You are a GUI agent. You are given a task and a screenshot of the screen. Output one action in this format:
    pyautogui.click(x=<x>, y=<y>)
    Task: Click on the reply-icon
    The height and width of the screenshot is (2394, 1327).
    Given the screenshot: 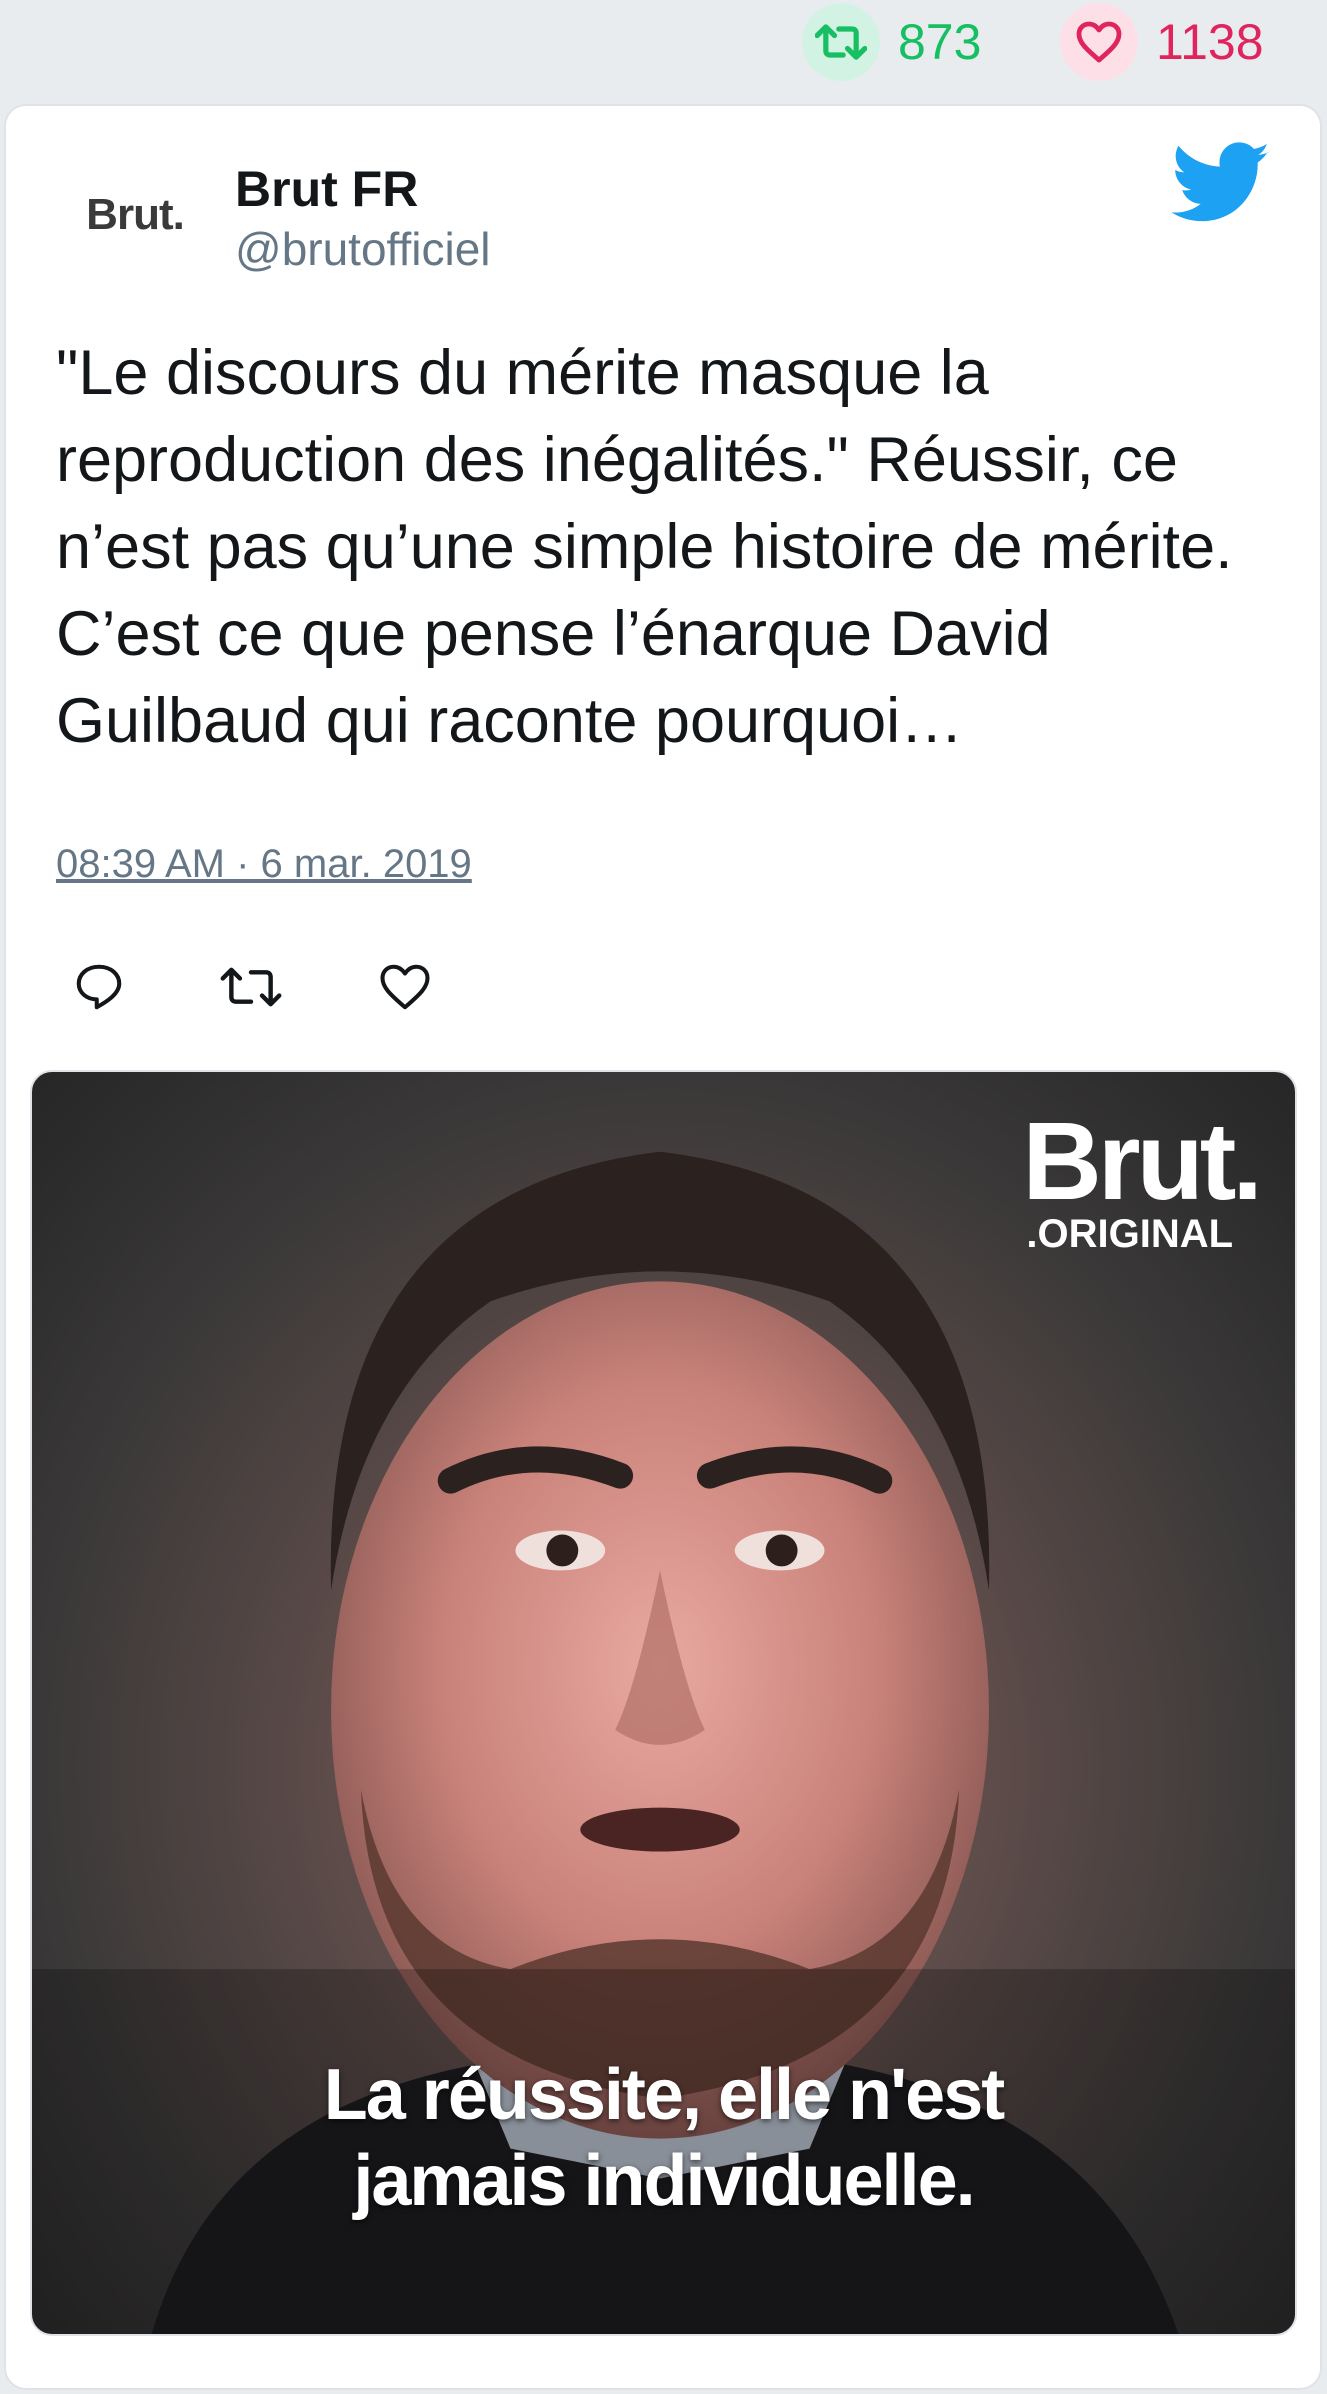 What is the action you would take?
    pyautogui.click(x=99, y=987)
    